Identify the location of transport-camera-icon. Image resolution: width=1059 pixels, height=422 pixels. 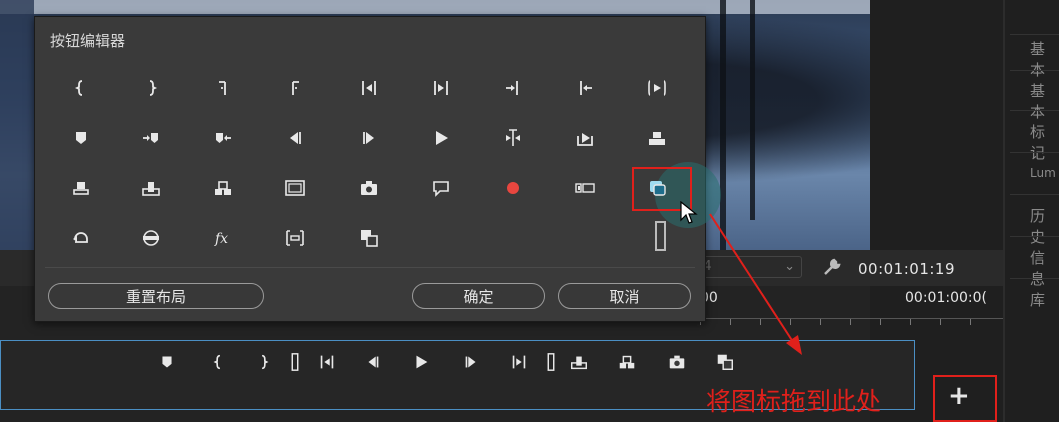
(677, 362).